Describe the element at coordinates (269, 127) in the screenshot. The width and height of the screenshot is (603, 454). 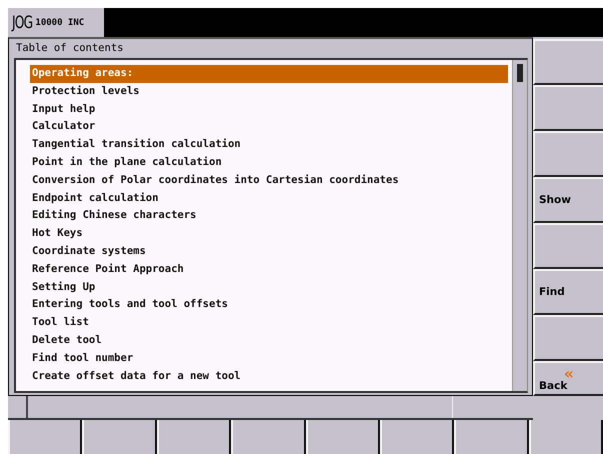
I see `contents-item: Calculator` at that location.